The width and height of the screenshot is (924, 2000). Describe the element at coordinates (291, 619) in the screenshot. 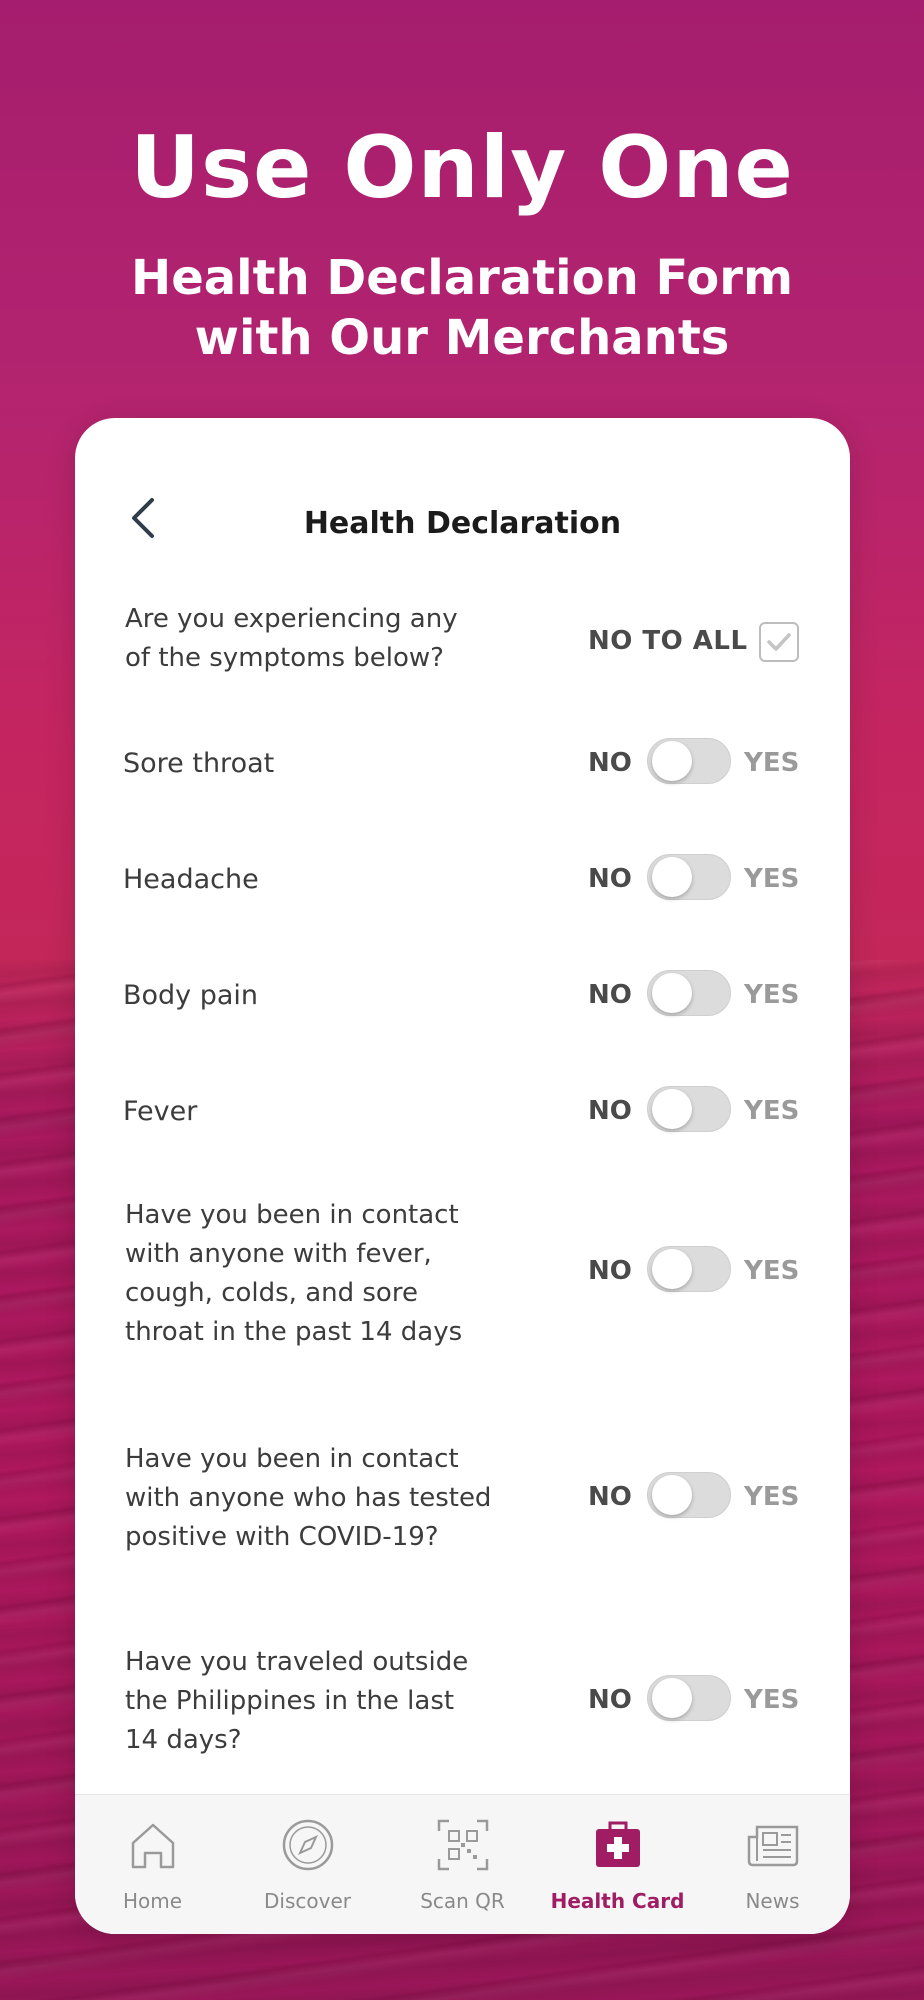

I see `question-line: Are you experiencing any` at that location.